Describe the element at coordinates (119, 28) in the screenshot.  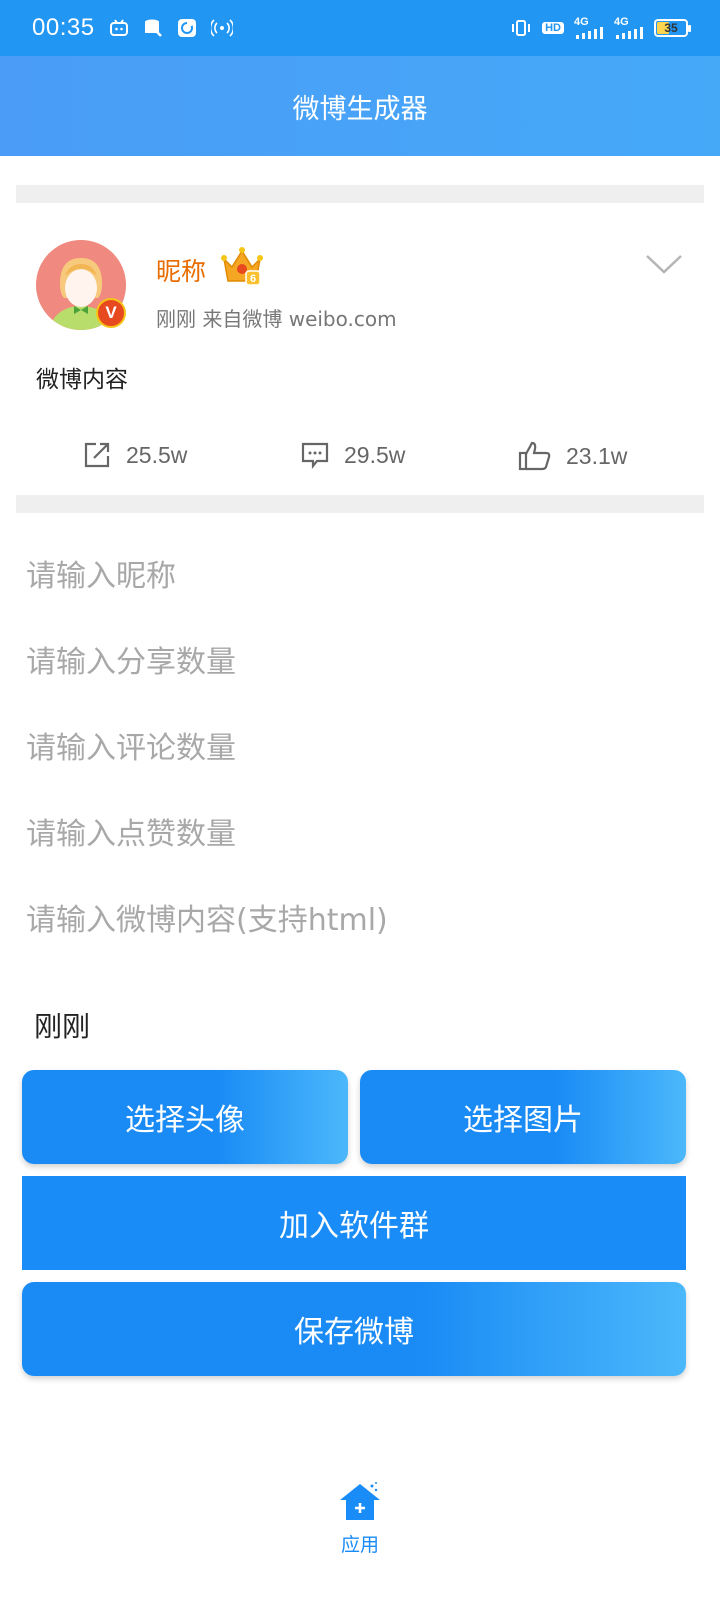
I see `bilibili-icon` at that location.